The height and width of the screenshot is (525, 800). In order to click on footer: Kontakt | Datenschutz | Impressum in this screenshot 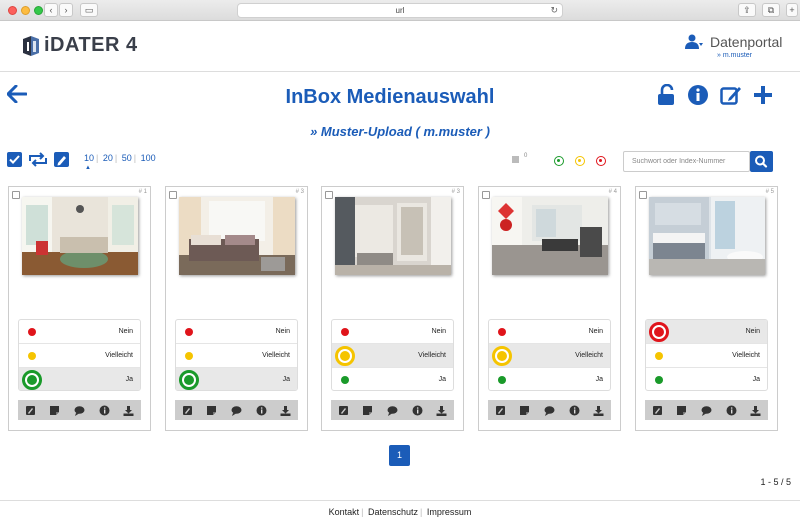, I will do `click(400, 512)`.